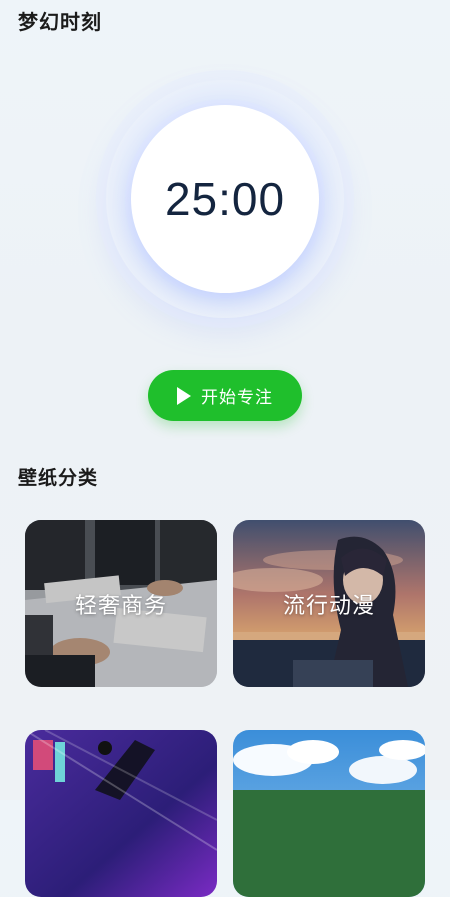 The height and width of the screenshot is (897, 450). I want to click on timer-display: 25:00, so click(225, 199).